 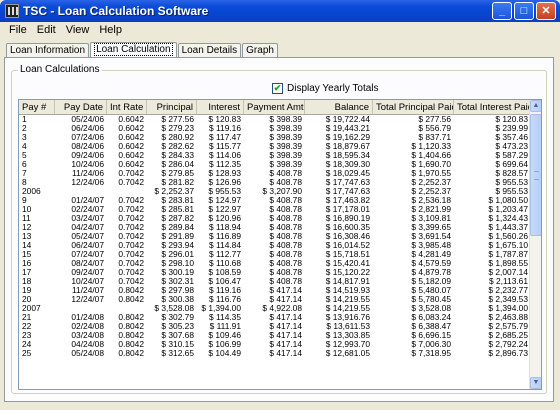 I want to click on scroll-up-icon: ▲, so click(x=535, y=106).